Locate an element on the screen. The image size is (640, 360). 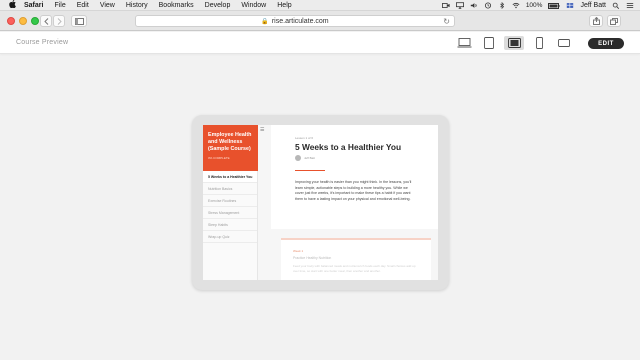
address-url: rise.articulate.com is located at coordinates (300, 21).